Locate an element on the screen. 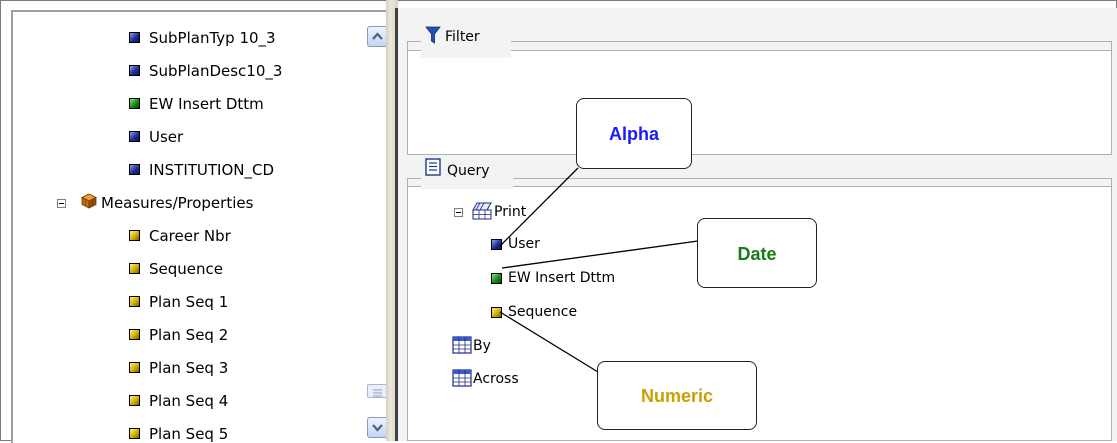  numeric-callout: Numeric is located at coordinates (677, 395).